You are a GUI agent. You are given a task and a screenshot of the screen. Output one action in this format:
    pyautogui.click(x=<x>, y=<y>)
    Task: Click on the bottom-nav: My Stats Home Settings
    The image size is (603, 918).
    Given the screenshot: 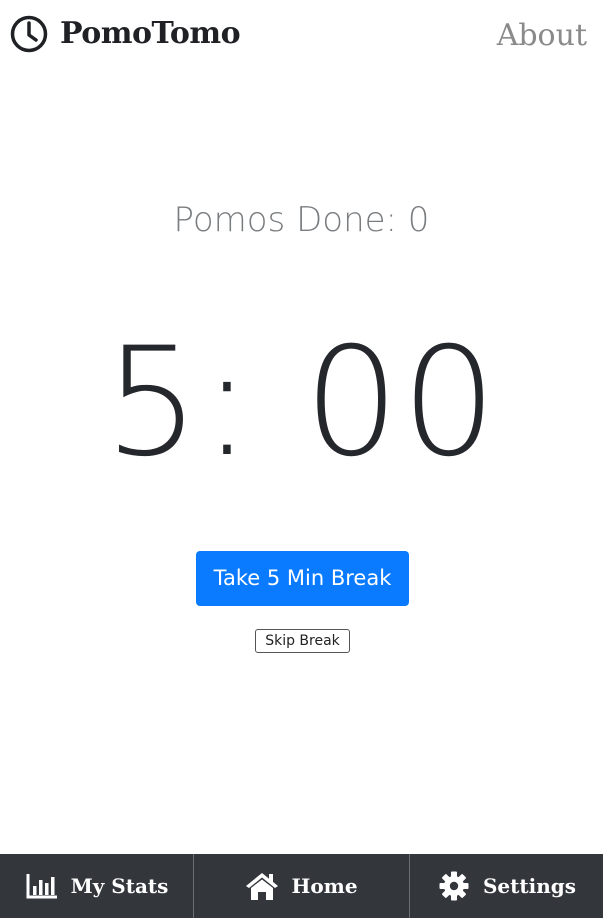 What is the action you would take?
    pyautogui.click(x=301, y=886)
    